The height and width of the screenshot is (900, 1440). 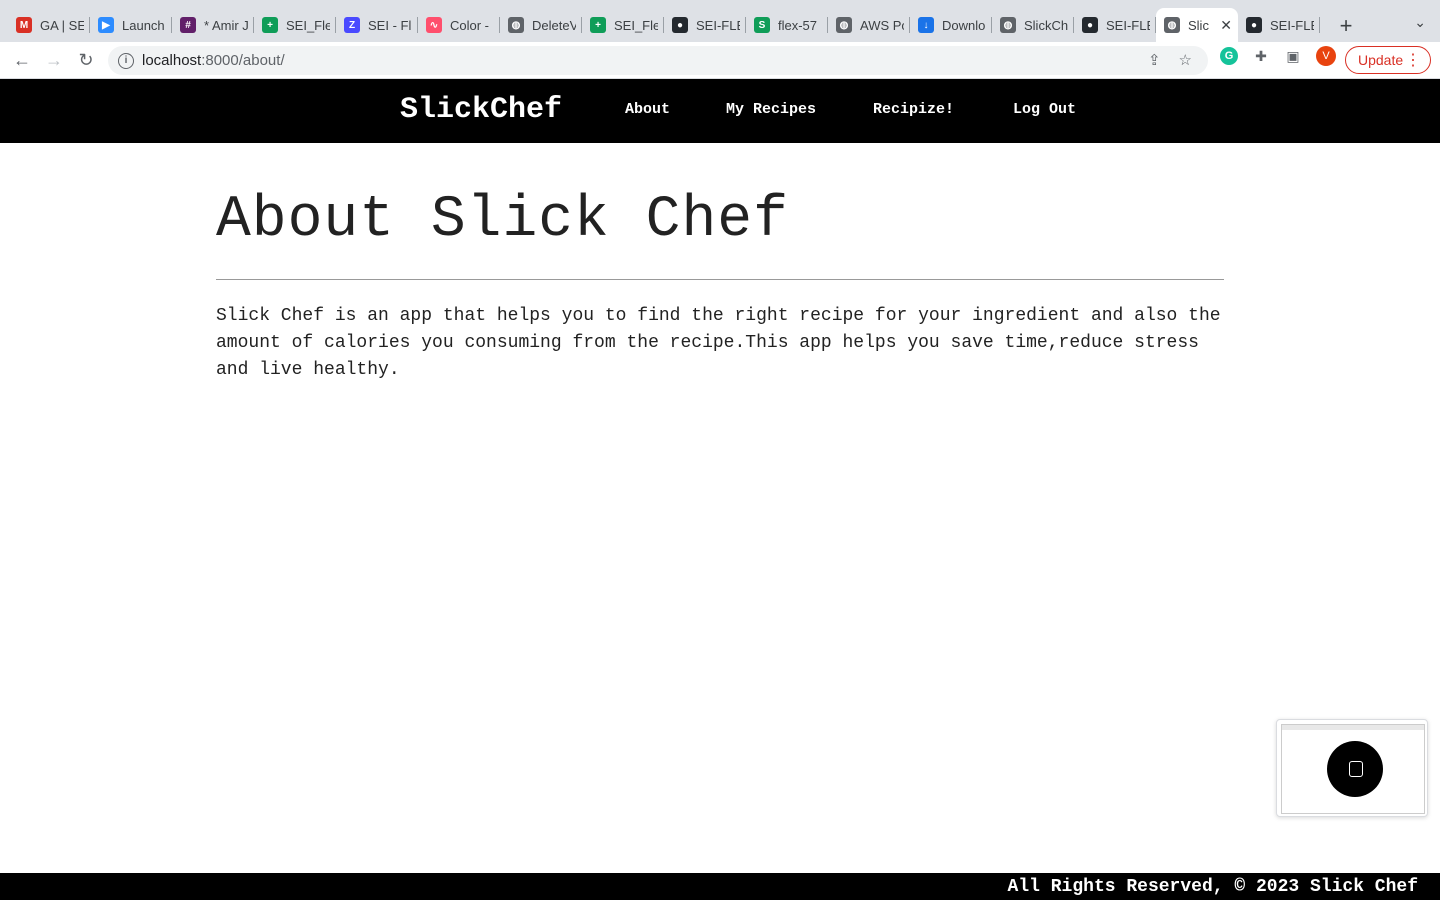 I want to click on browser-tab-title: SEI - Fl, so click(x=390, y=25).